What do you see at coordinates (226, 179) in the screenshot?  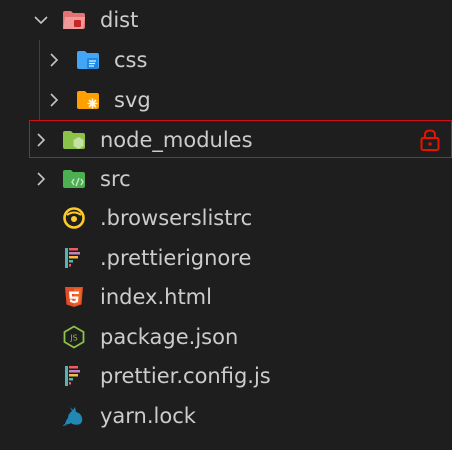 I see `tree-item-src: src` at bounding box center [226, 179].